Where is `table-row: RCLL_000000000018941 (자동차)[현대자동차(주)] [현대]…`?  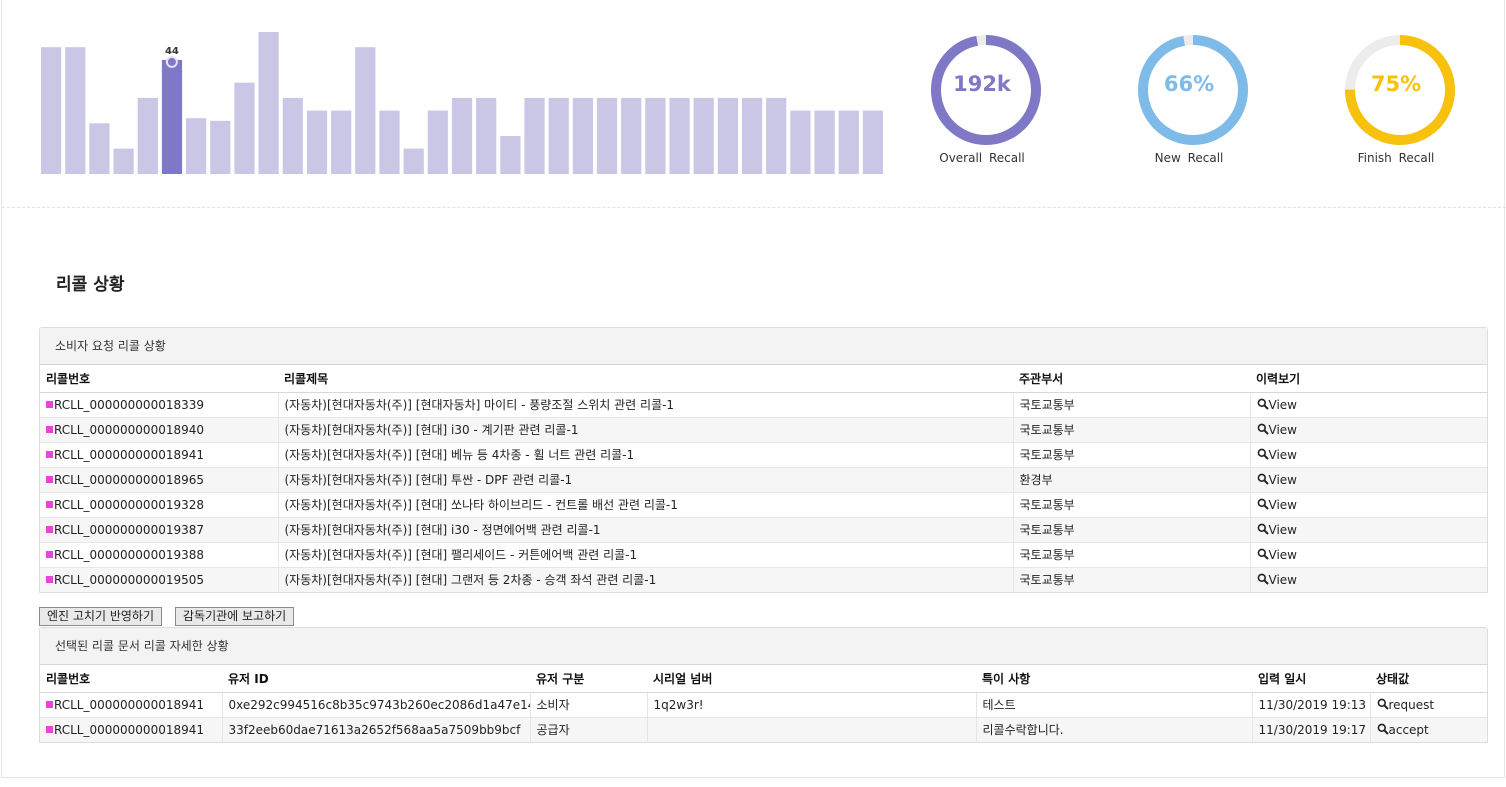
table-row: RCLL_000000000018941 (자동차)[현대자동차(주)] [현대]… is located at coordinates (763, 454).